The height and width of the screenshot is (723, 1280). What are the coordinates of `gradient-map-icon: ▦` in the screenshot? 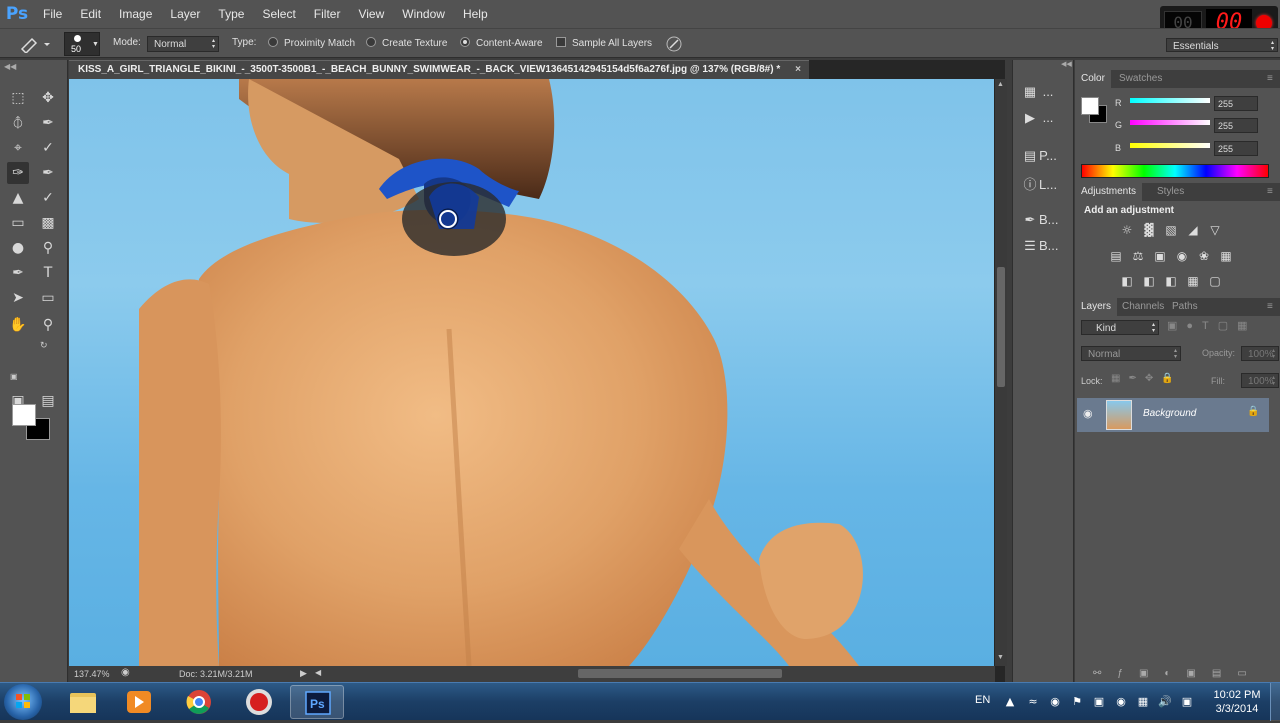 It's located at (1193, 281).